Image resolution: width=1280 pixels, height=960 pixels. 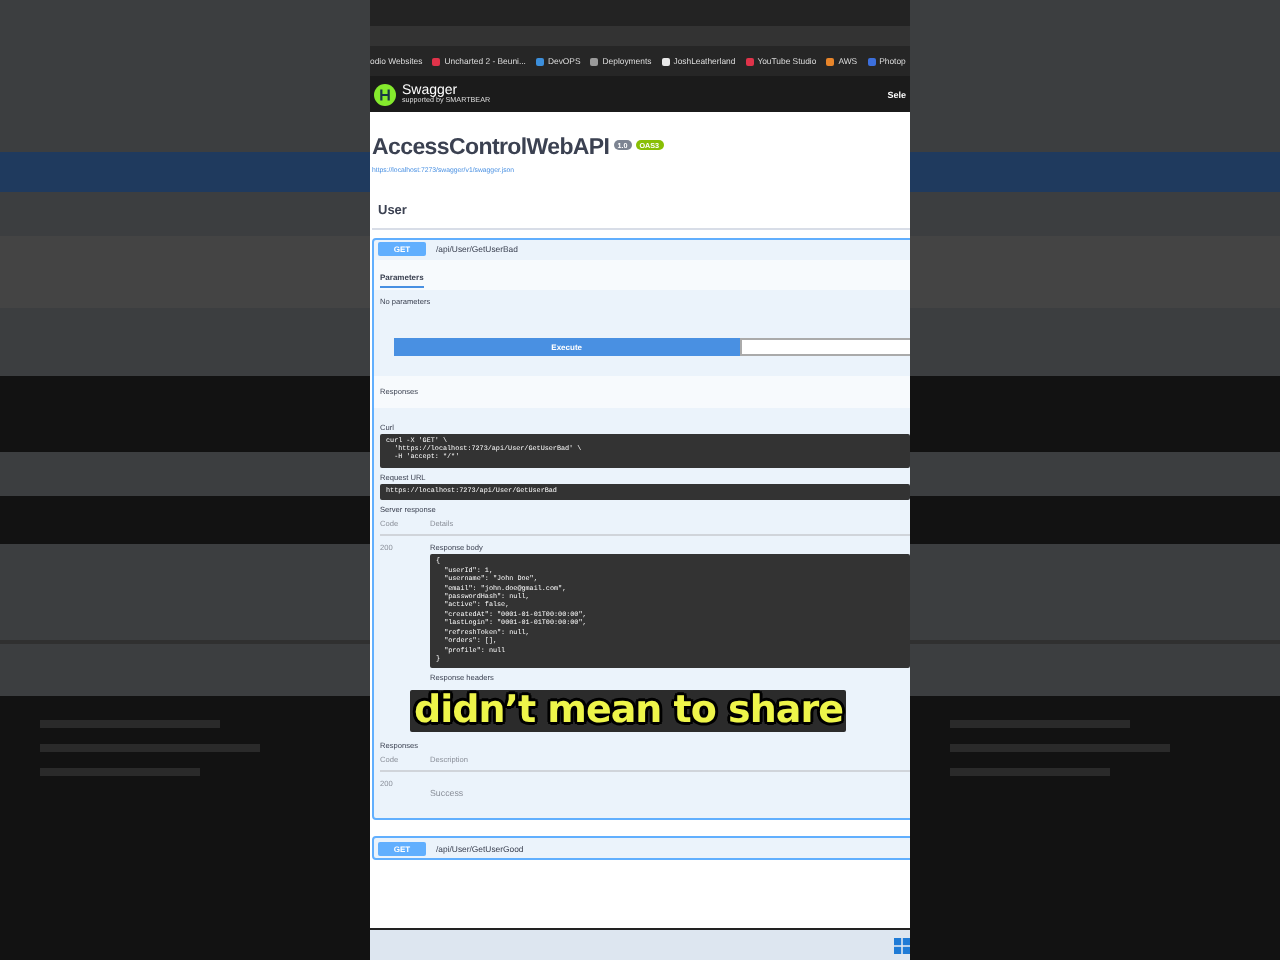 What do you see at coordinates (824, 346) in the screenshot?
I see `clear-button` at bounding box center [824, 346].